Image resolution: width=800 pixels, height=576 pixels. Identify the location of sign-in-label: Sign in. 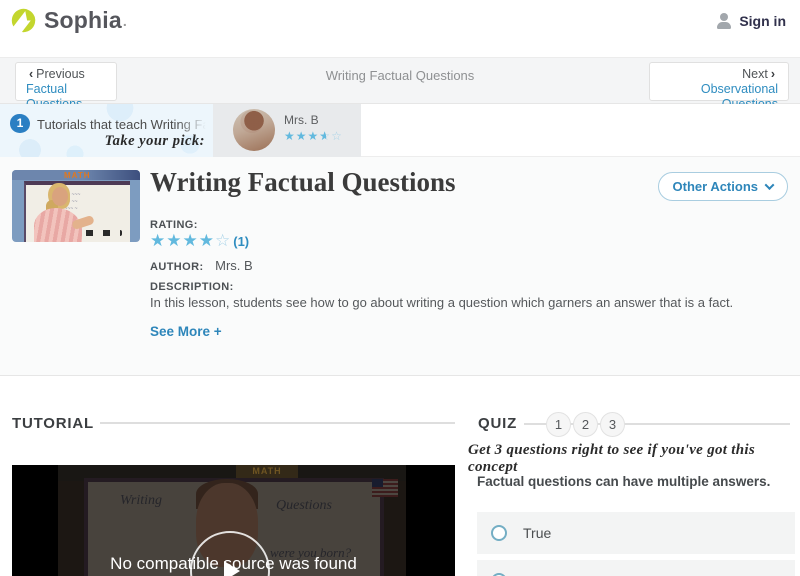
(762, 21).